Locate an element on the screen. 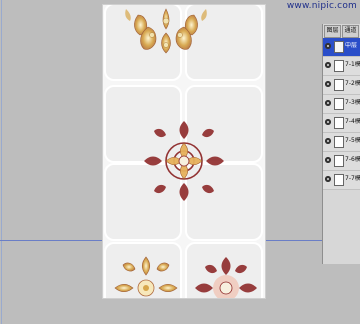 The height and width of the screenshot is (324, 360). maroon-ornament-center is located at coordinates (184, 161).